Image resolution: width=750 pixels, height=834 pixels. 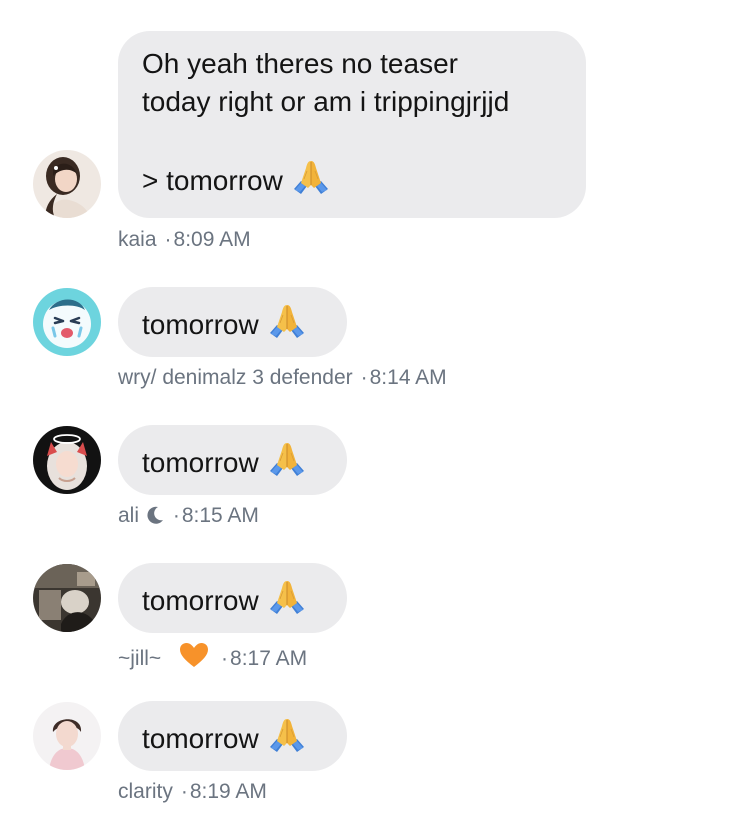 What do you see at coordinates (228, 791) in the screenshot?
I see `timestamp: 8:19 AM` at bounding box center [228, 791].